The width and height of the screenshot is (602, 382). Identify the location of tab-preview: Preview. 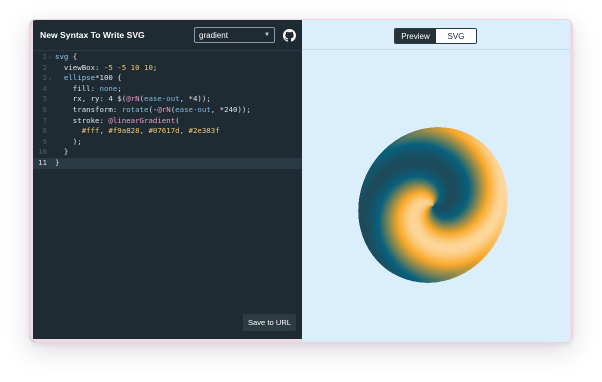
(415, 36).